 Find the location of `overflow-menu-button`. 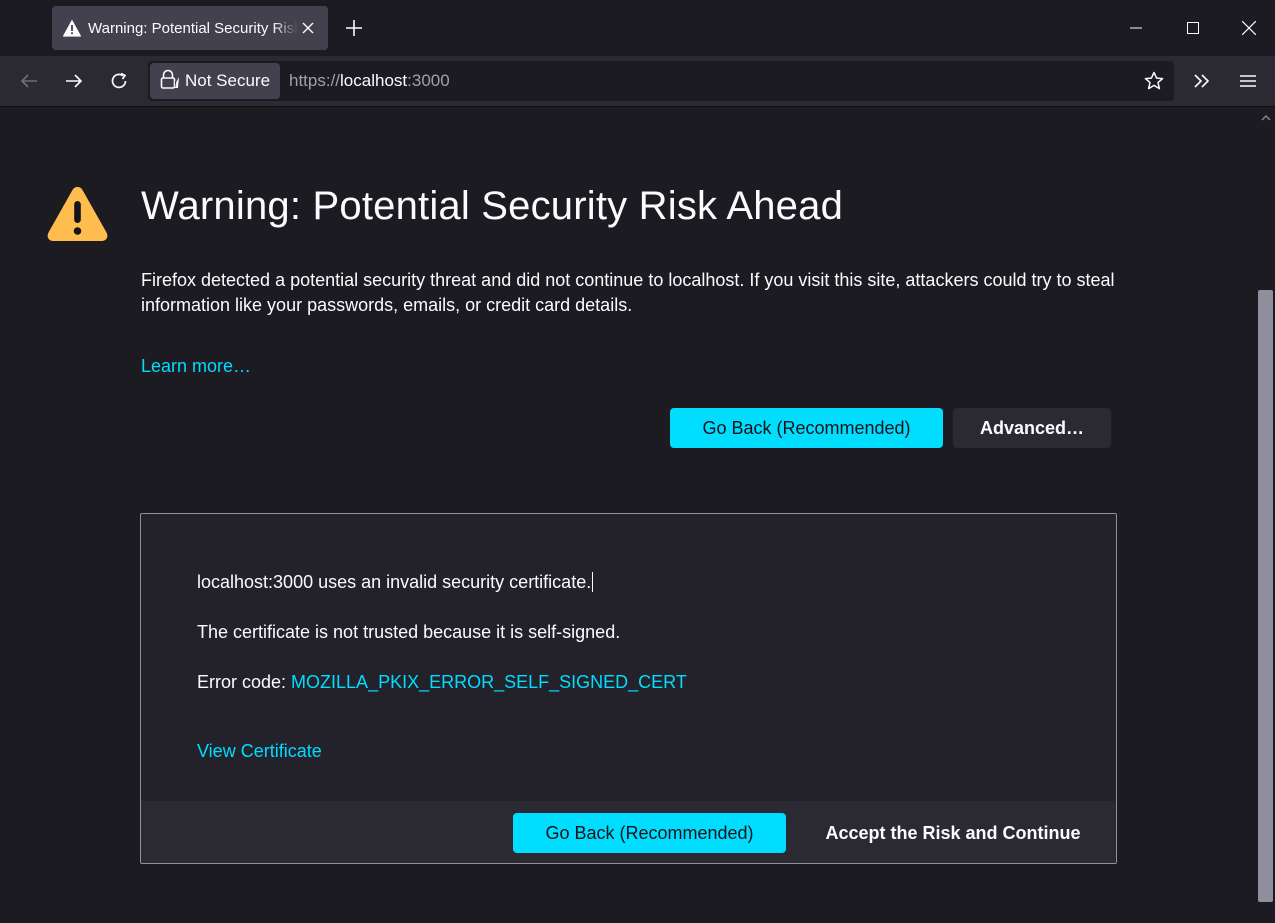

overflow-menu-button is located at coordinates (1202, 81).